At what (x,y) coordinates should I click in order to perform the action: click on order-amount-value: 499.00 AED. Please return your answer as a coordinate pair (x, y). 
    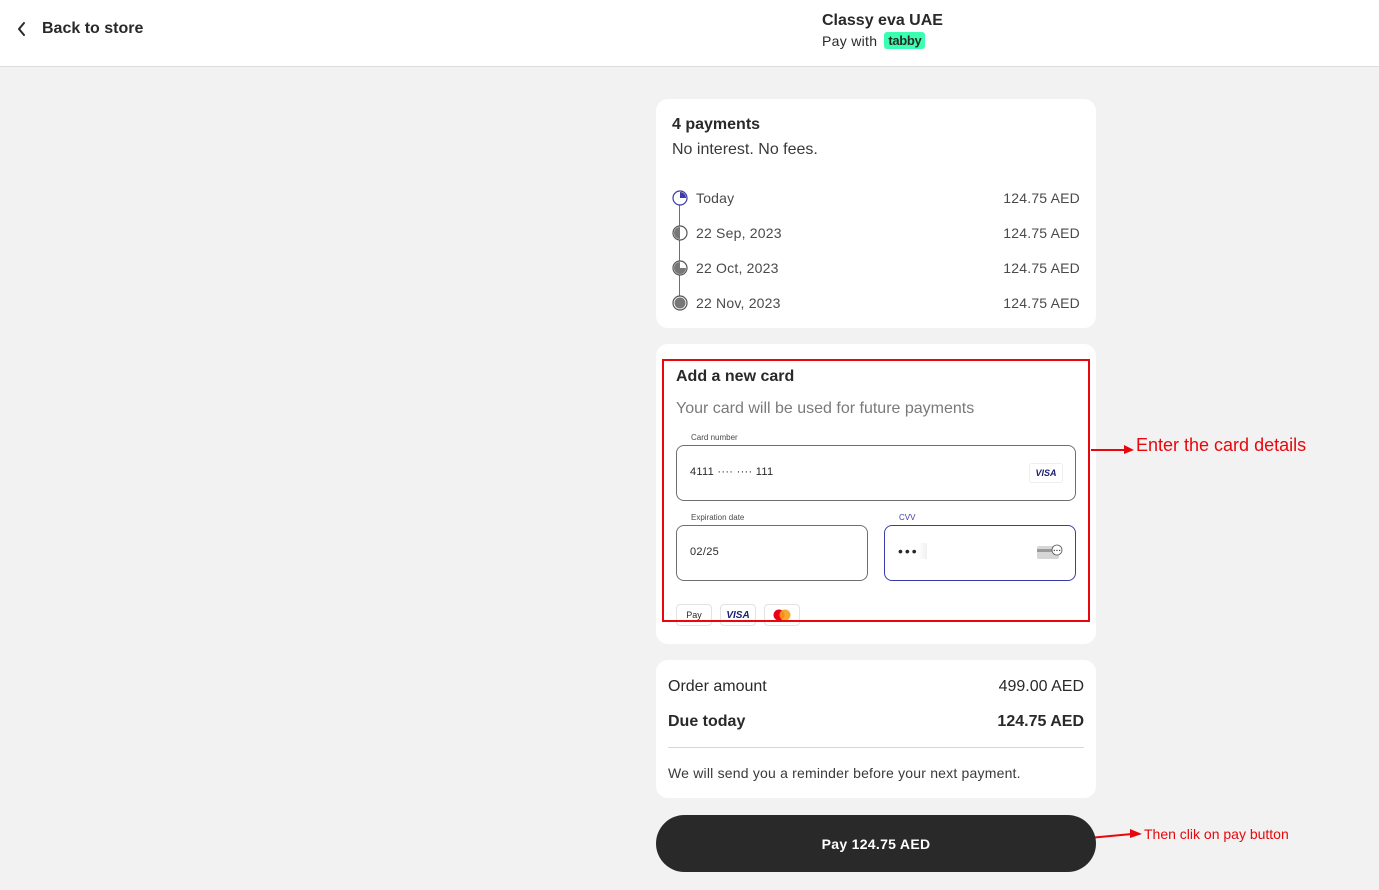
    Looking at the image, I should click on (1041, 686).